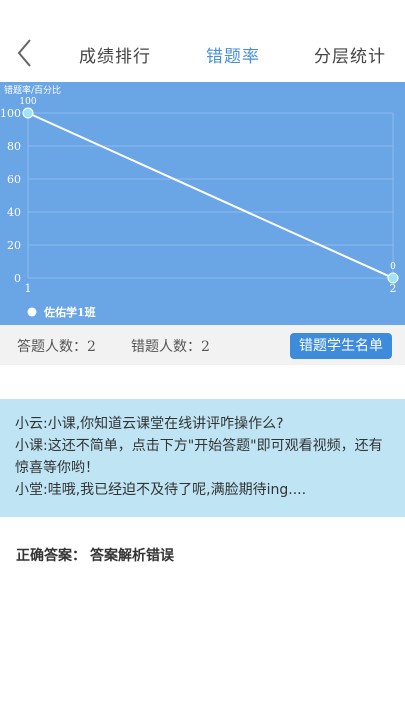 The image size is (405, 727). I want to click on y-axis-label: 错题率/百分比, so click(32, 90).